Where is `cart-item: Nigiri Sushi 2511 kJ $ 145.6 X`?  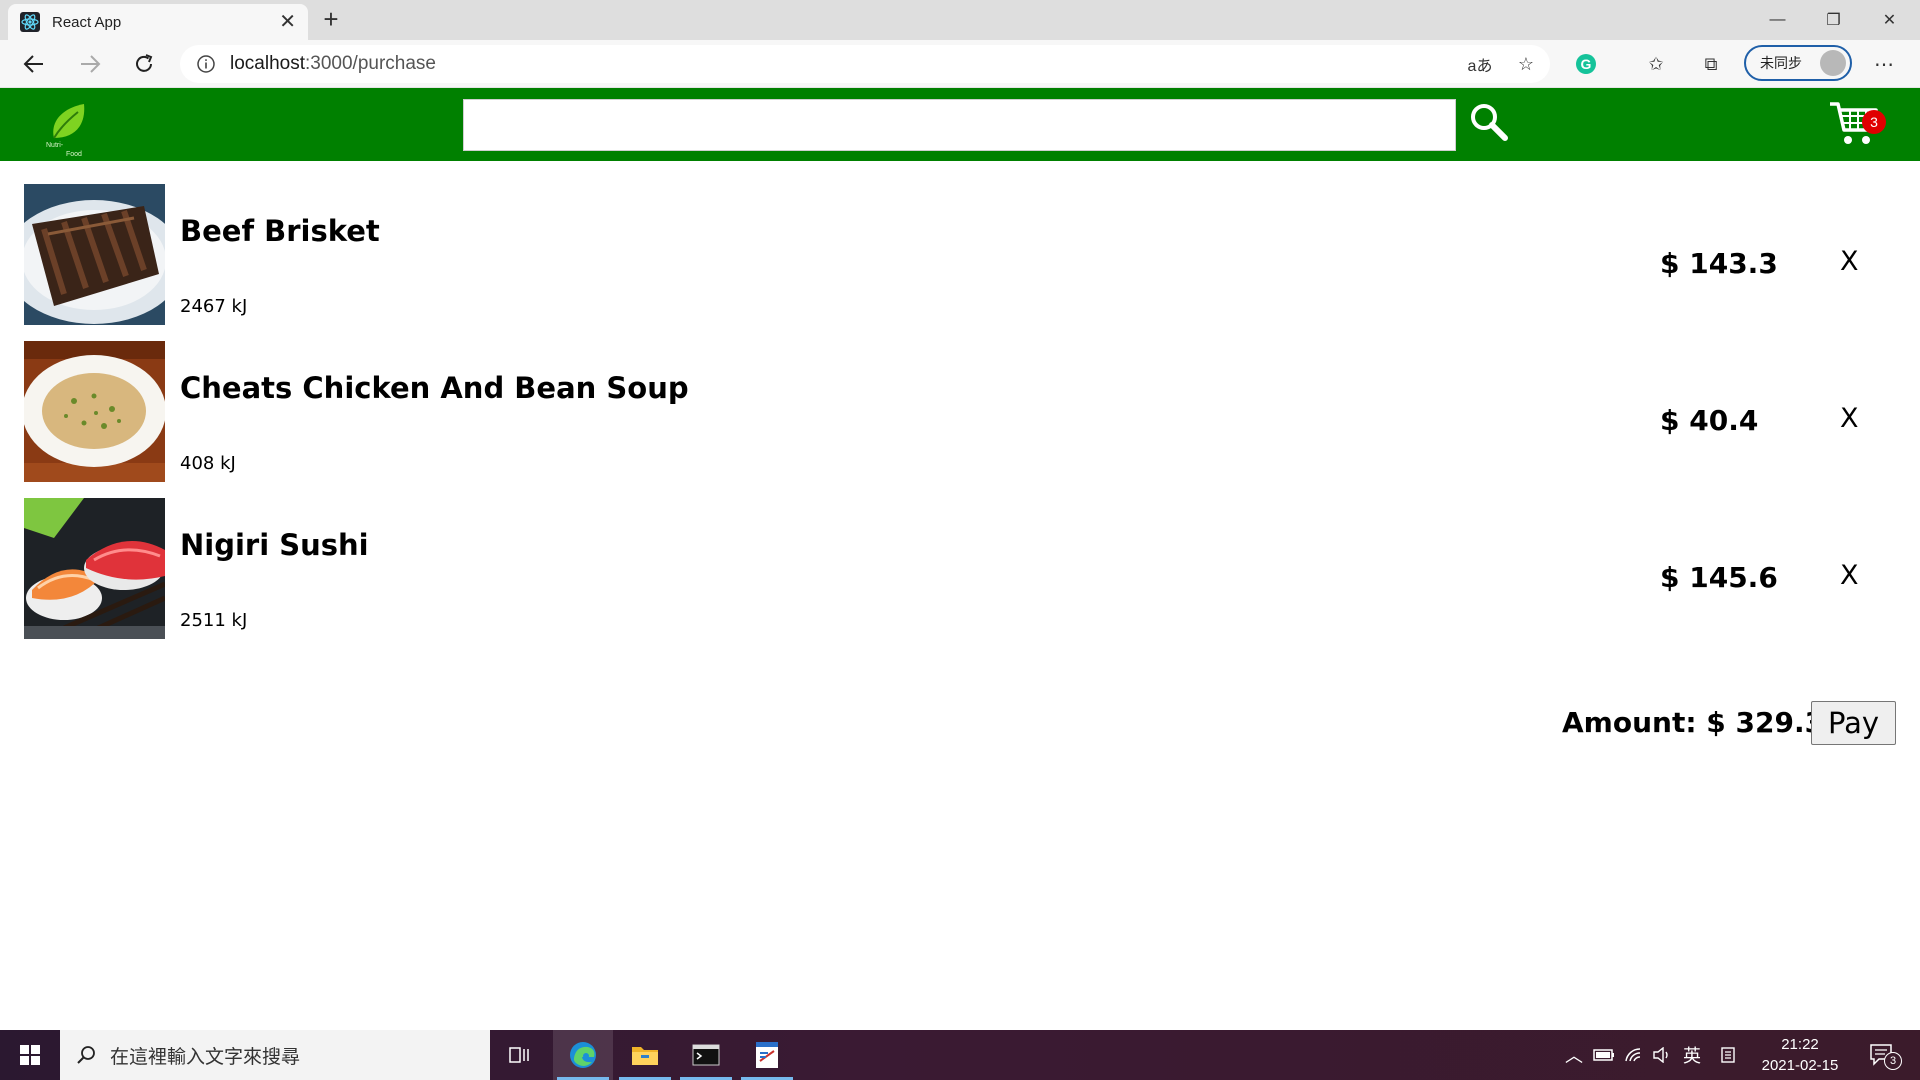 cart-item: Nigiri Sushi 2511 kJ $ 145.6 X is located at coordinates (964, 569).